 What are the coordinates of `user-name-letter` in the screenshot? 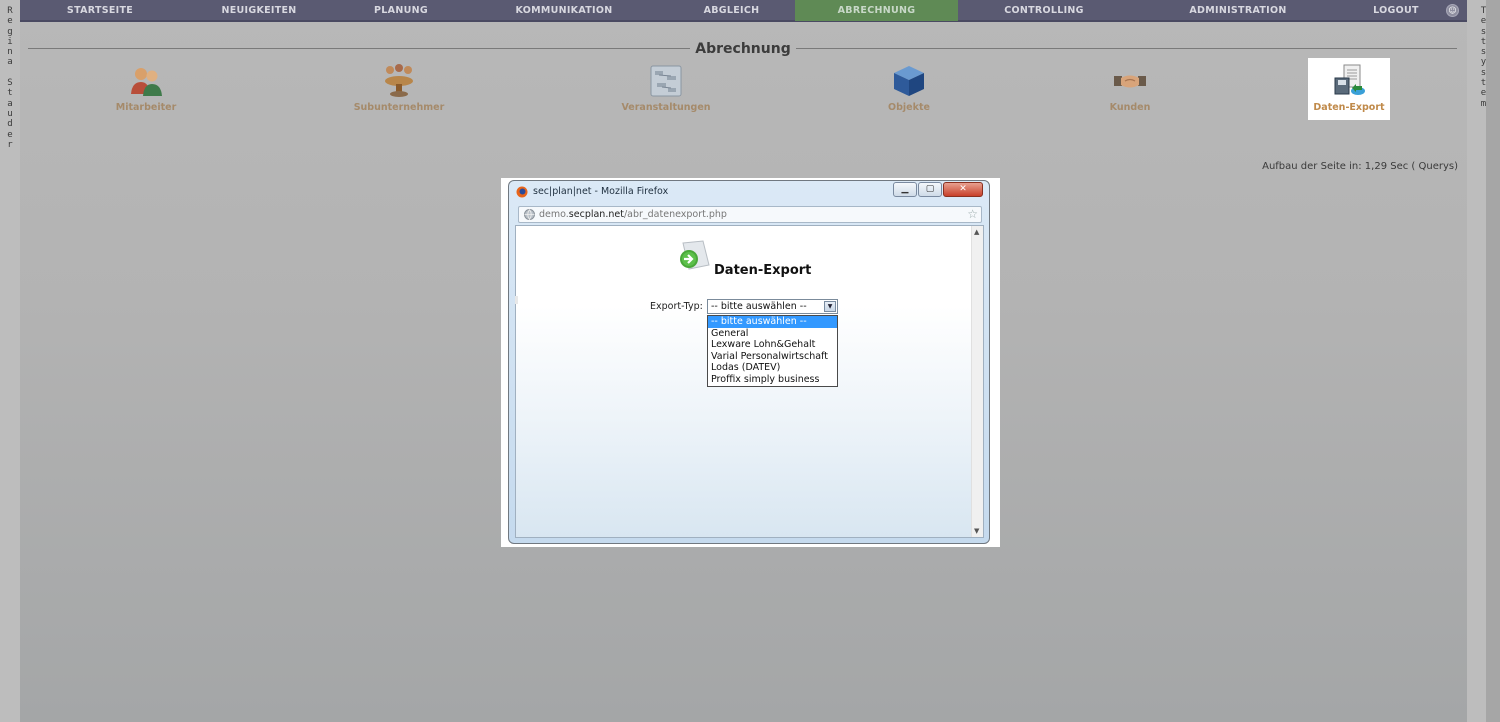 It's located at (10, 73).